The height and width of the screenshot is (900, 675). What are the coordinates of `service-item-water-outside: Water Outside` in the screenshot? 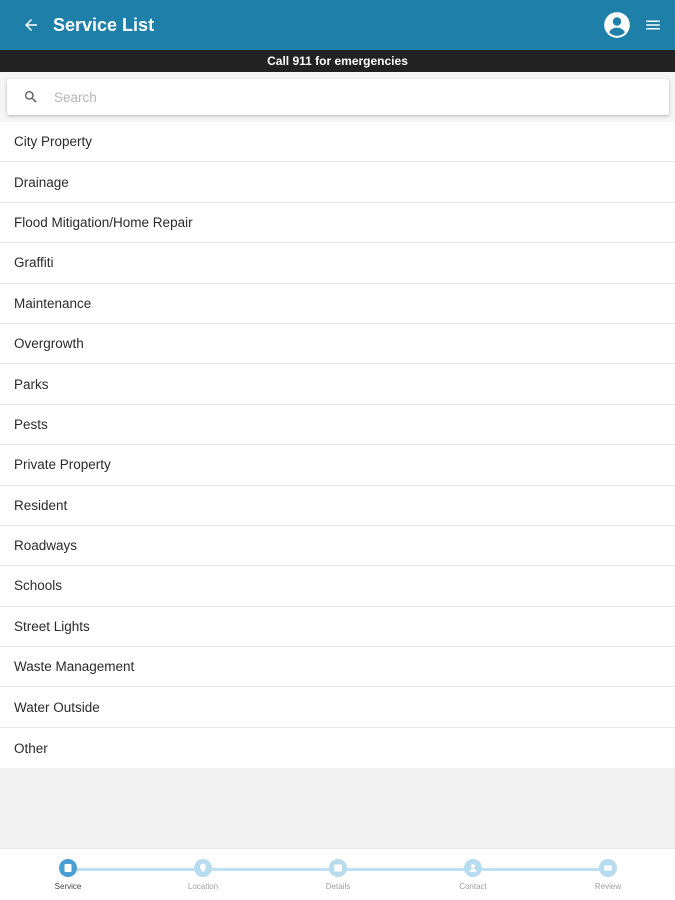 It's located at (337, 707).